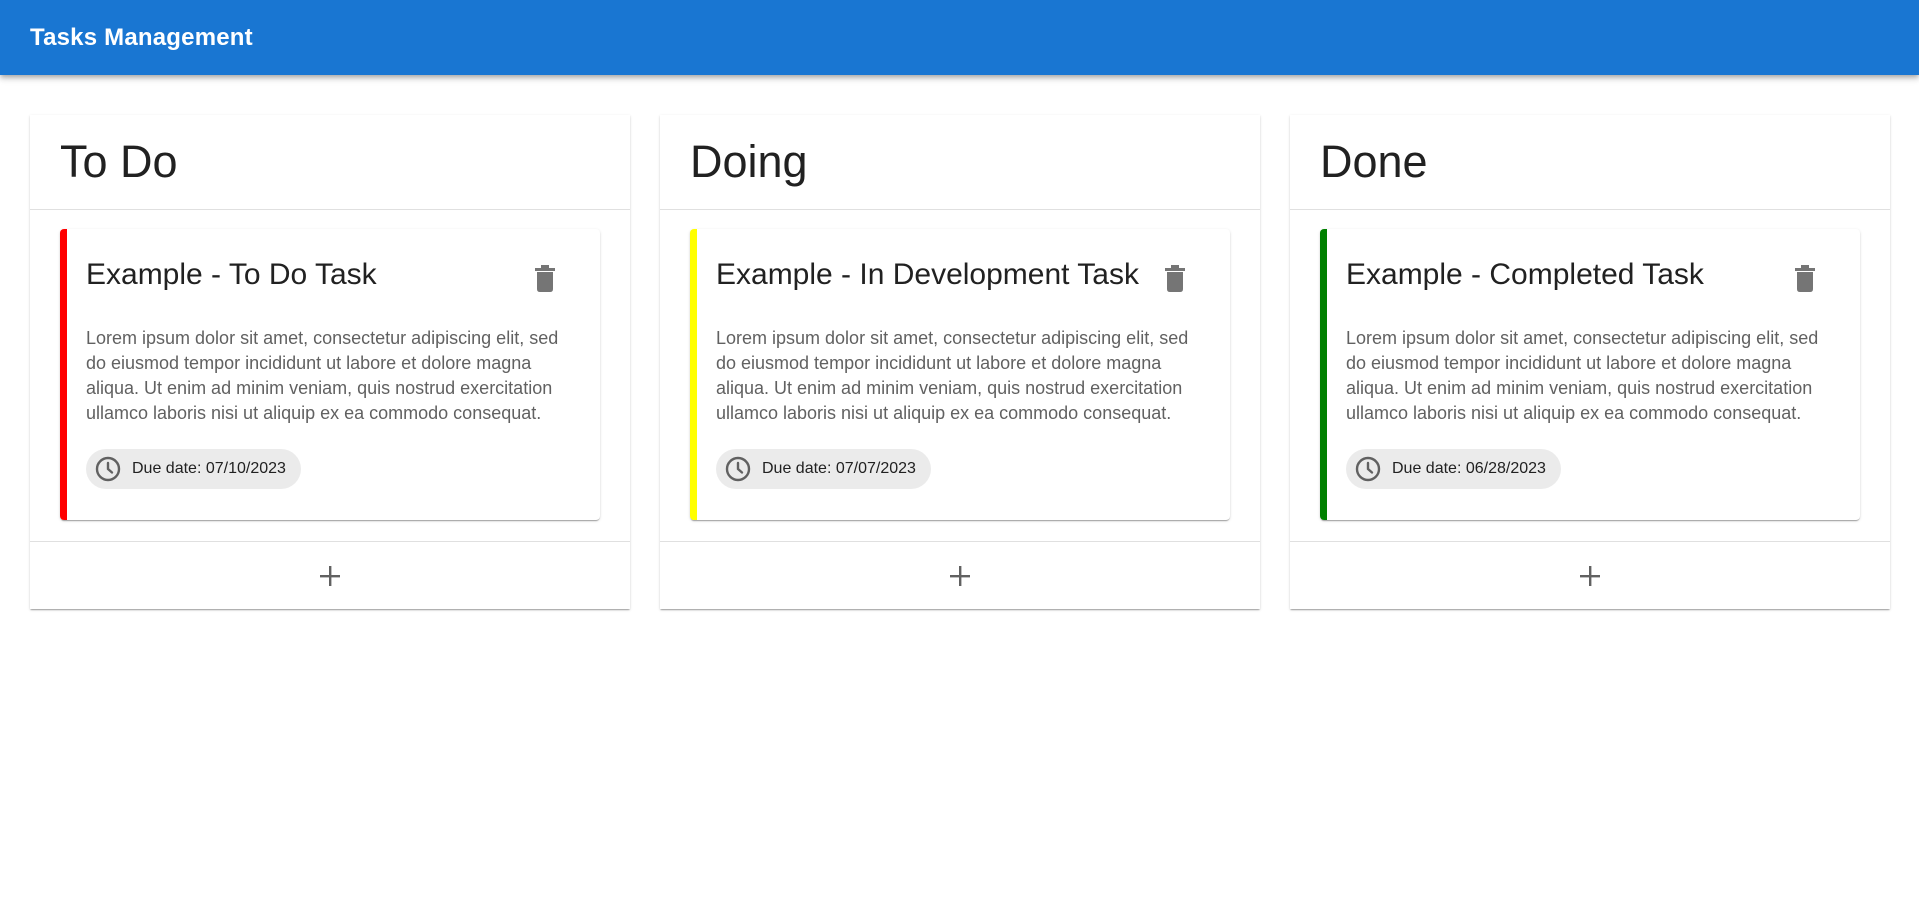  I want to click on due-date-chip: Due date: 07/07/2023, so click(823, 469).